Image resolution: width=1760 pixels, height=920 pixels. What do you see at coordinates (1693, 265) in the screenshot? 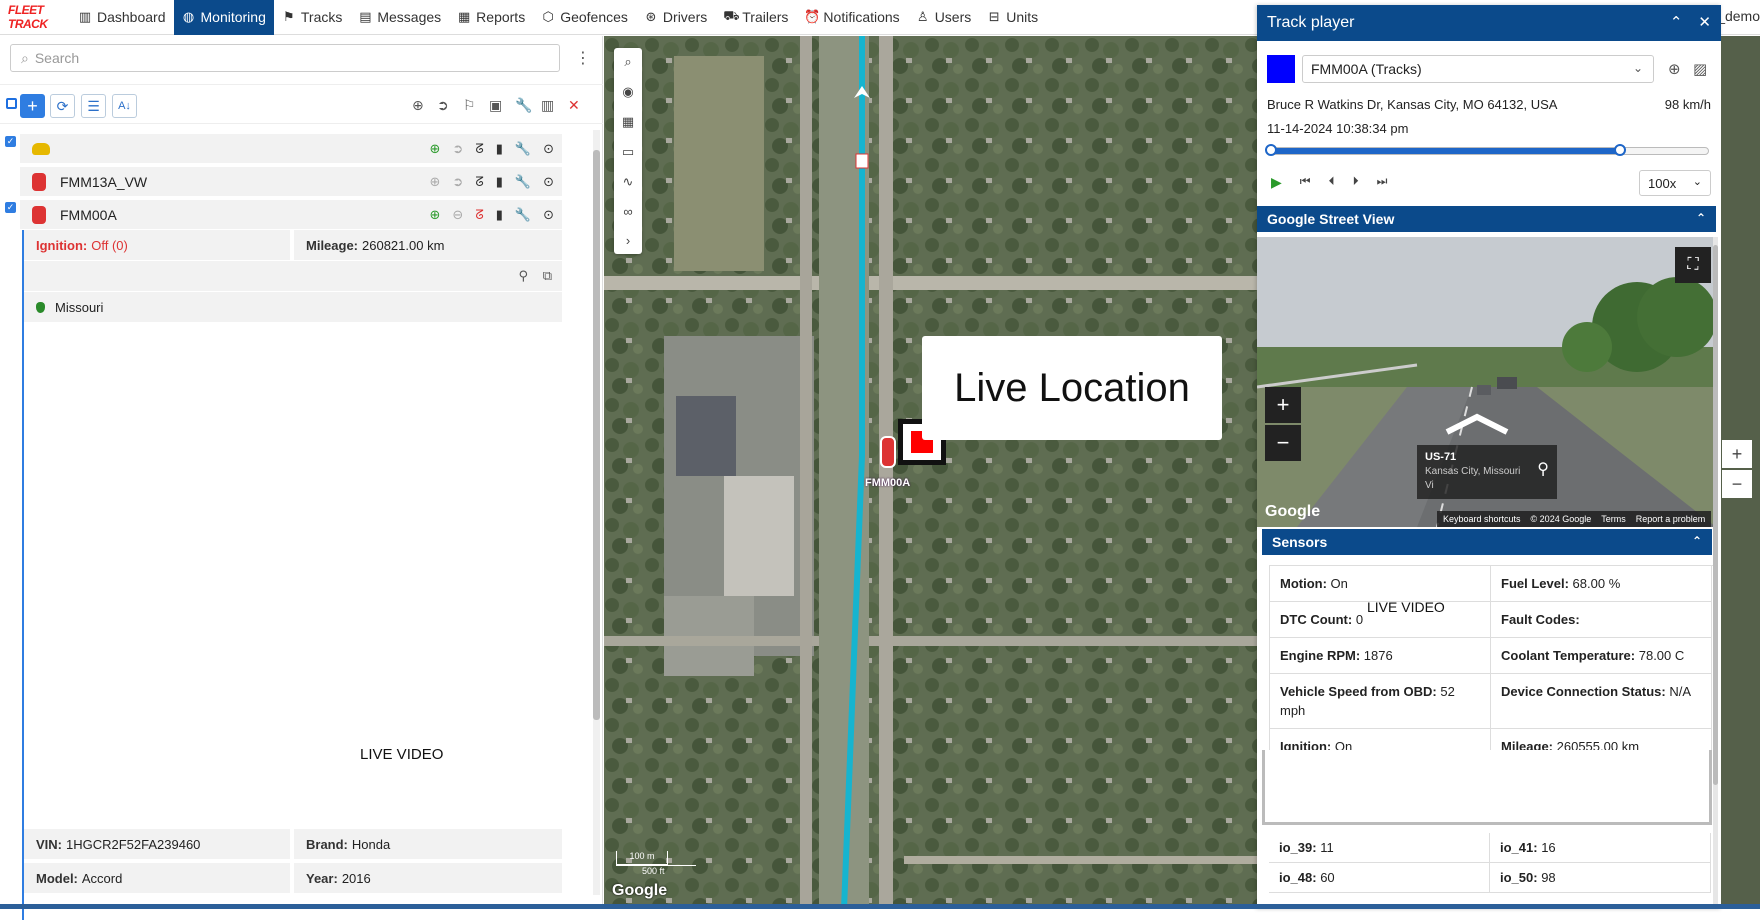
I see `fullscreen-icon: ⛶` at bounding box center [1693, 265].